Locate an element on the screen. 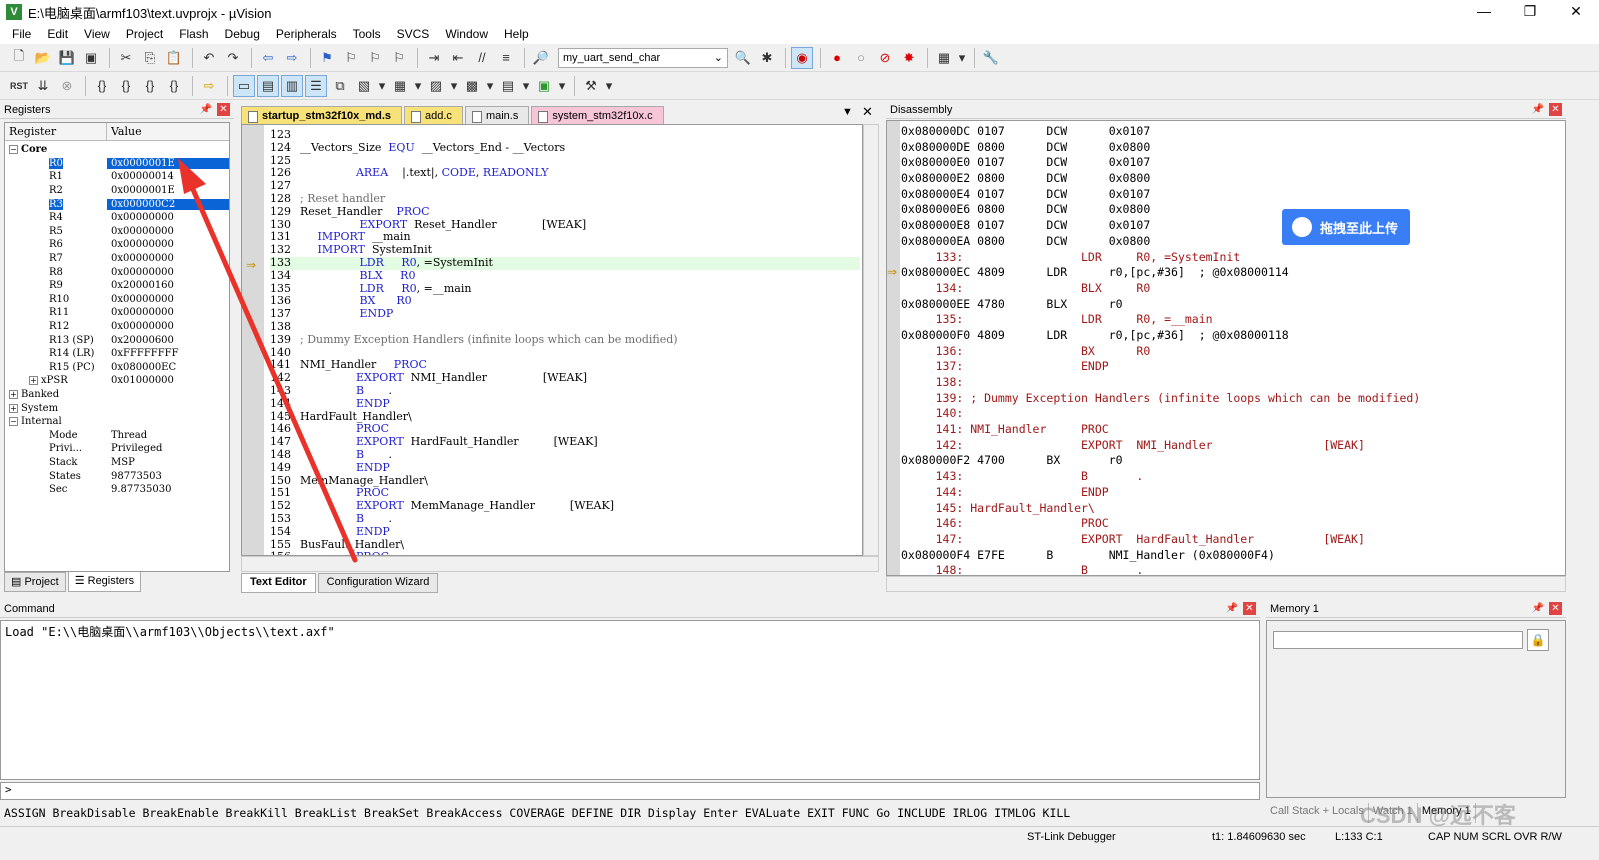 The height and width of the screenshot is (860, 1599). undo-icon: ↶ is located at coordinates (209, 58).